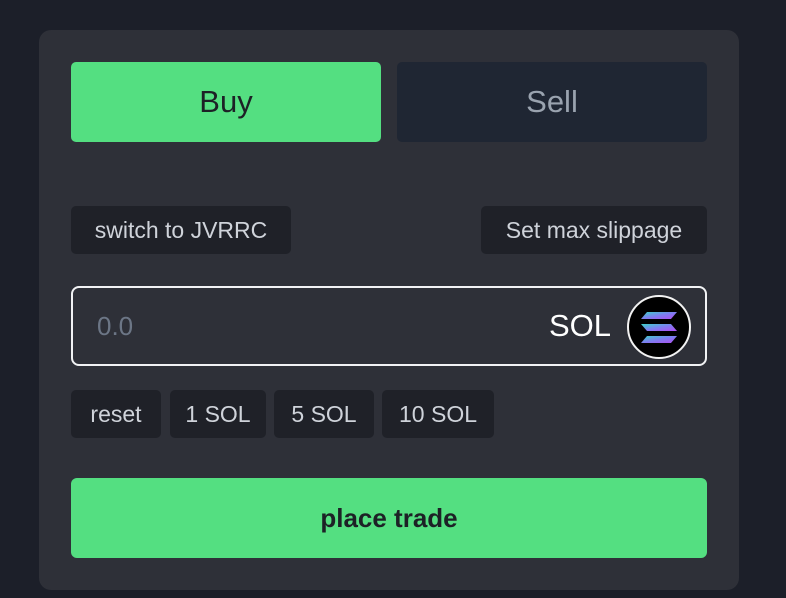  What do you see at coordinates (579, 325) in the screenshot?
I see `currency-label: SOL` at bounding box center [579, 325].